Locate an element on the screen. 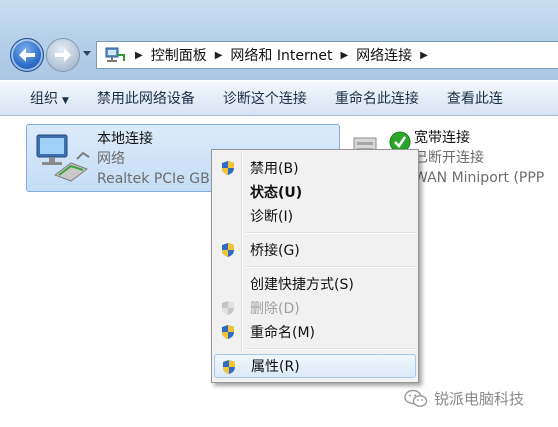 This screenshot has height=427, width=558. back-button is located at coordinates (27, 55).